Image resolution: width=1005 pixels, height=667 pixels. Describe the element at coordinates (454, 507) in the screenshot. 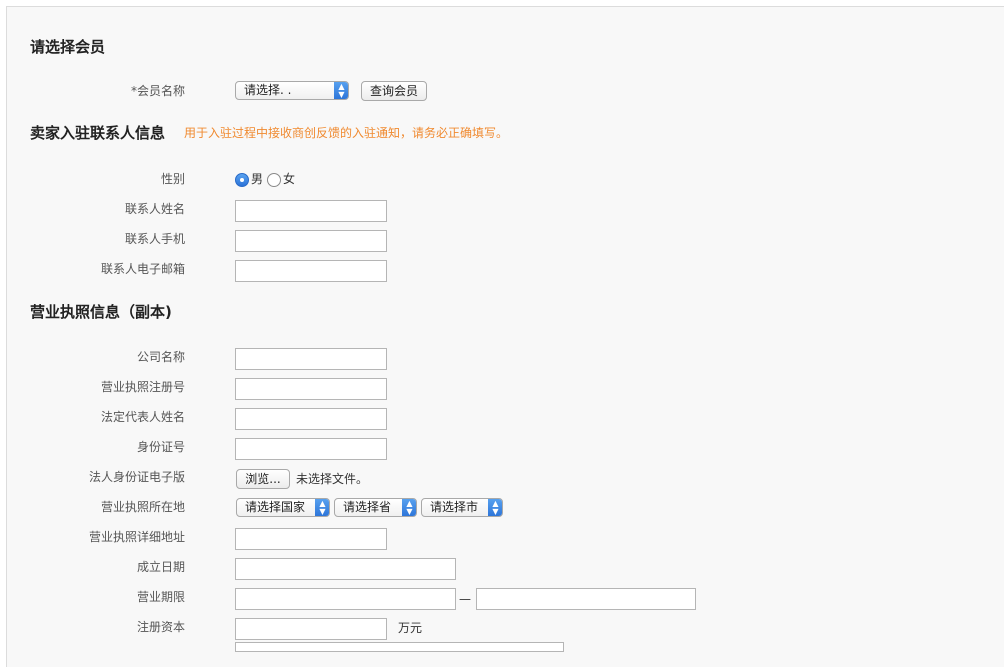

I see `city-select-value: 请选择市` at that location.